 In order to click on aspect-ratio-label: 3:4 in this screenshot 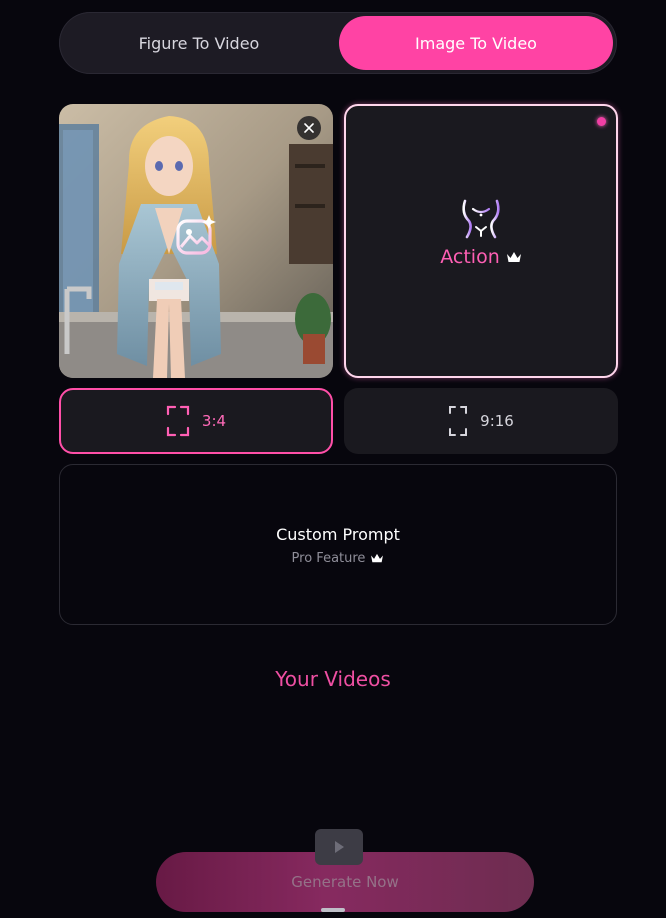, I will do `click(214, 421)`.